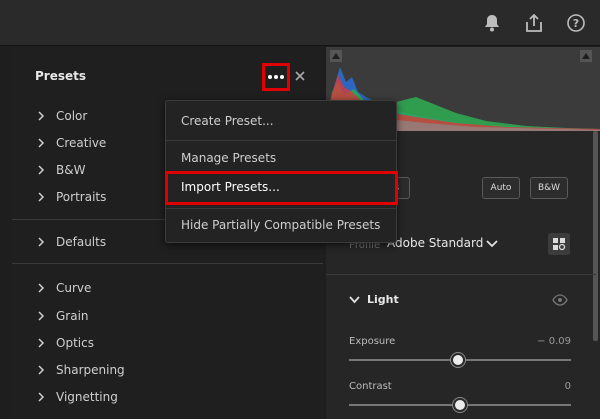 This screenshot has width=600, height=419. I want to click on preset-group-label: Vignetting, so click(87, 397).